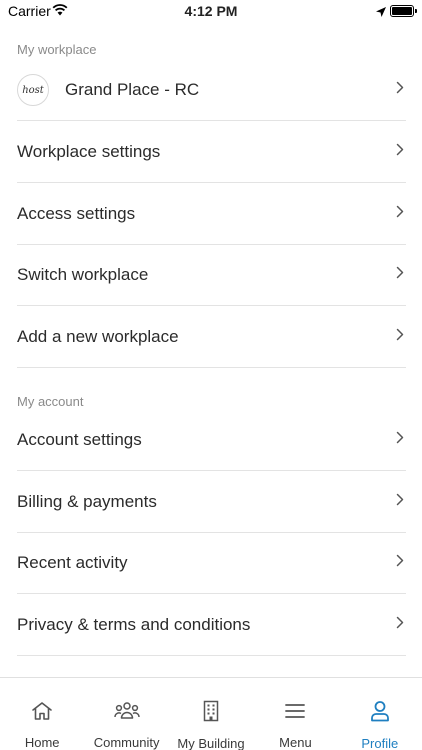 Image resolution: width=422 pixels, height=750 pixels. Describe the element at coordinates (76, 213) in the screenshot. I see `access-settings-label: Access settings` at that location.